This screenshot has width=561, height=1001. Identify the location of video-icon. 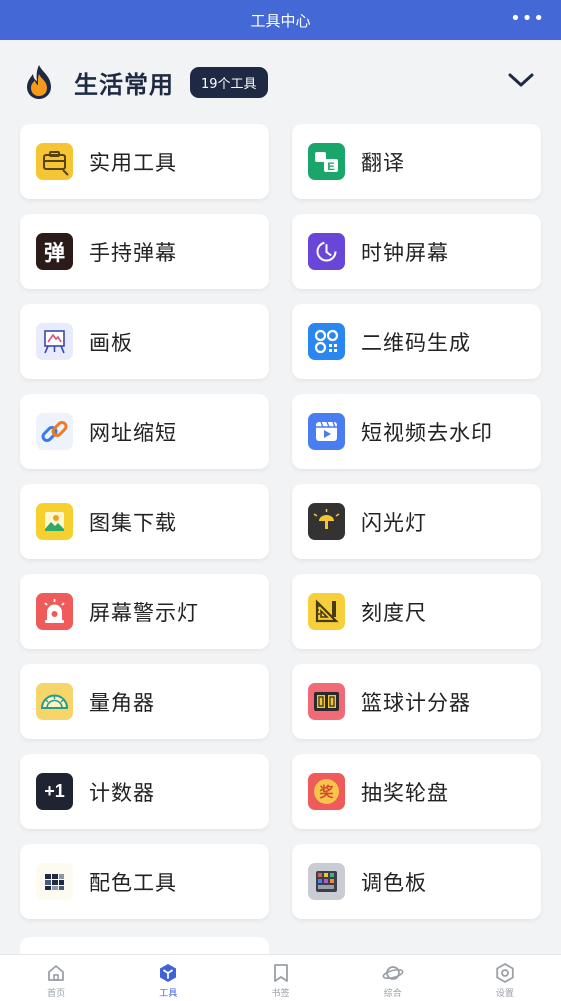
(326, 431).